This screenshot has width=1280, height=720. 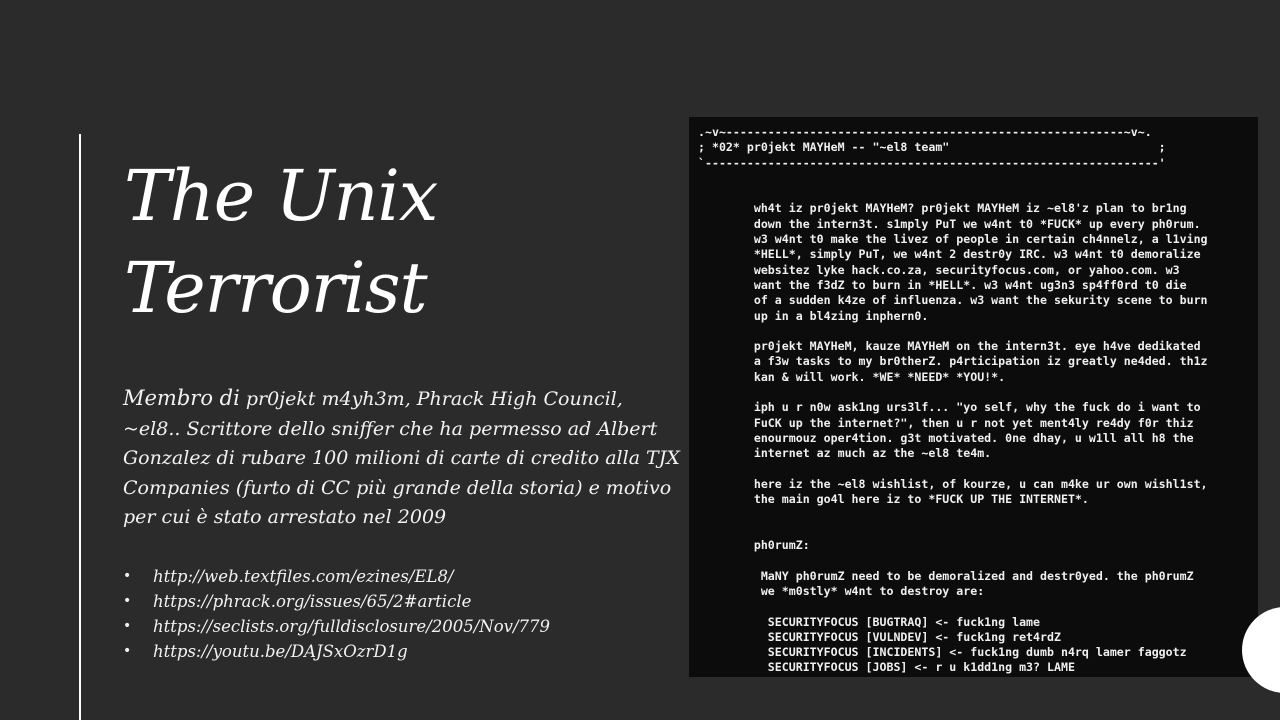 What do you see at coordinates (312, 601) in the screenshot?
I see `reference-link: https://phrack.org/issues/65/2#article` at bounding box center [312, 601].